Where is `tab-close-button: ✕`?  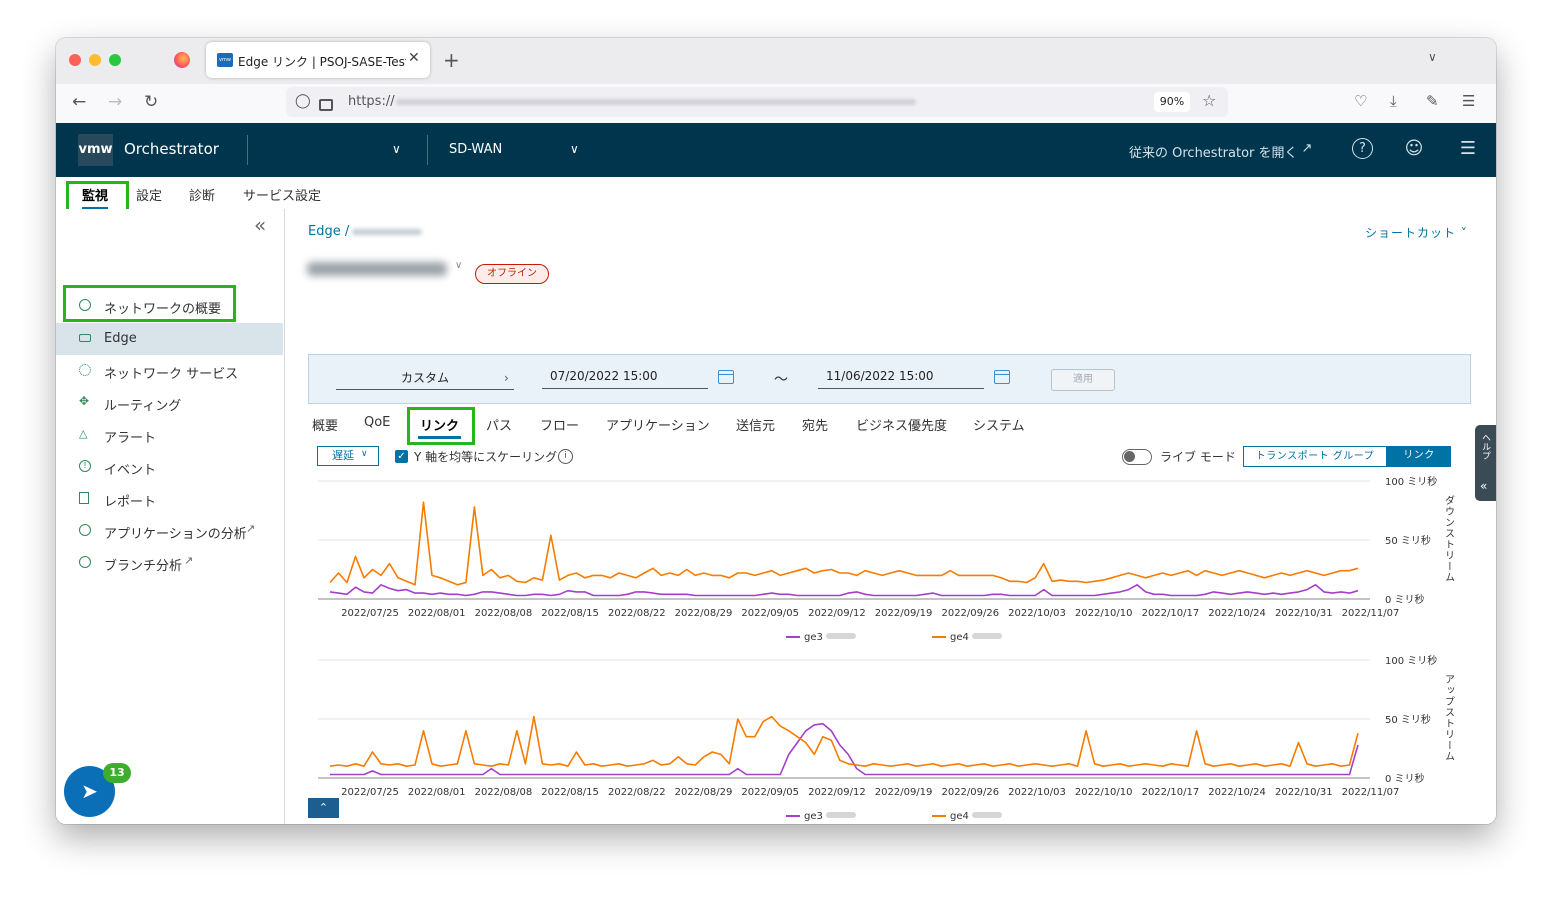
tab-close-button: ✕ is located at coordinates (414, 58).